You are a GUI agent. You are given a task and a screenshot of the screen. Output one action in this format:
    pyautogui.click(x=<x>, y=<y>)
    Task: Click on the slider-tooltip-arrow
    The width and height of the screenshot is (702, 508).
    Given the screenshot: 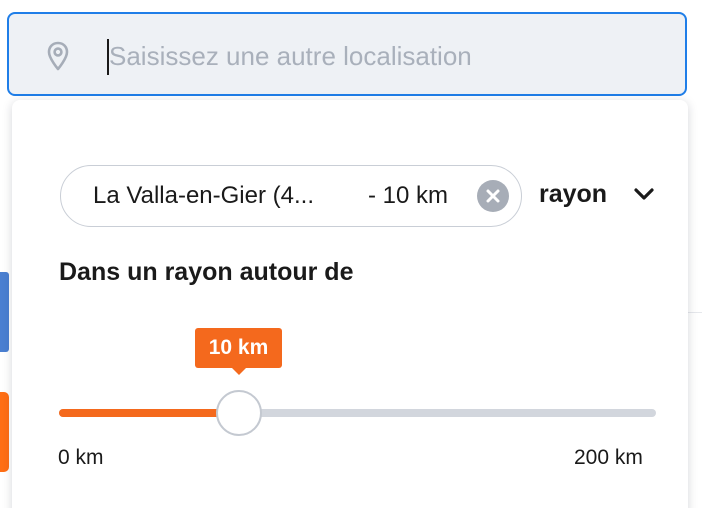 What is the action you would take?
    pyautogui.click(x=239, y=371)
    